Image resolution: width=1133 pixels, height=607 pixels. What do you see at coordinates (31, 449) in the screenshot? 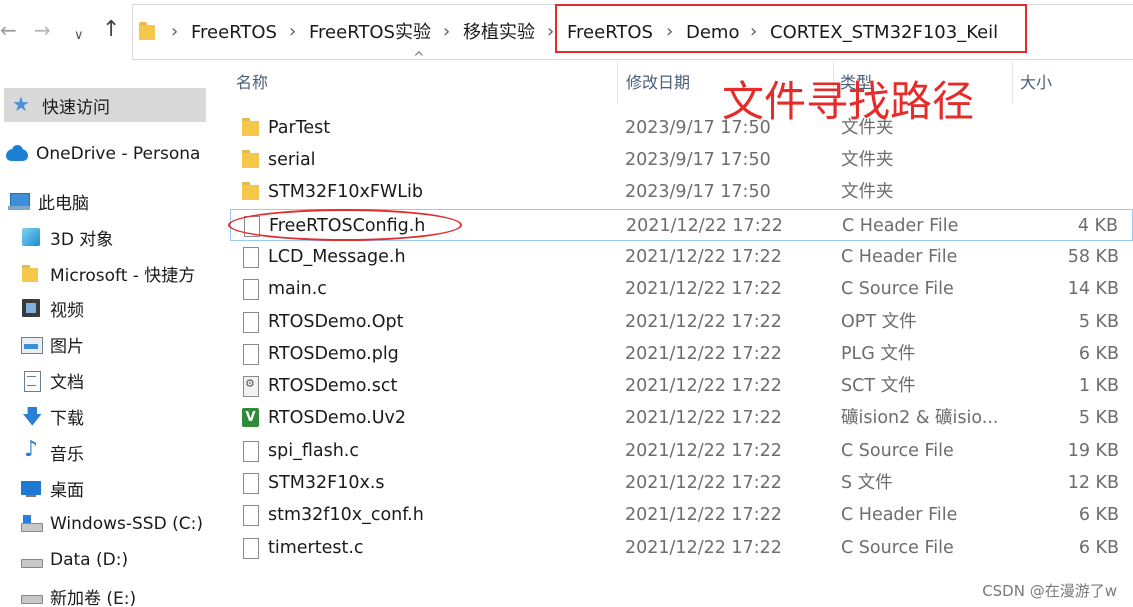
I see `music-icon` at bounding box center [31, 449].